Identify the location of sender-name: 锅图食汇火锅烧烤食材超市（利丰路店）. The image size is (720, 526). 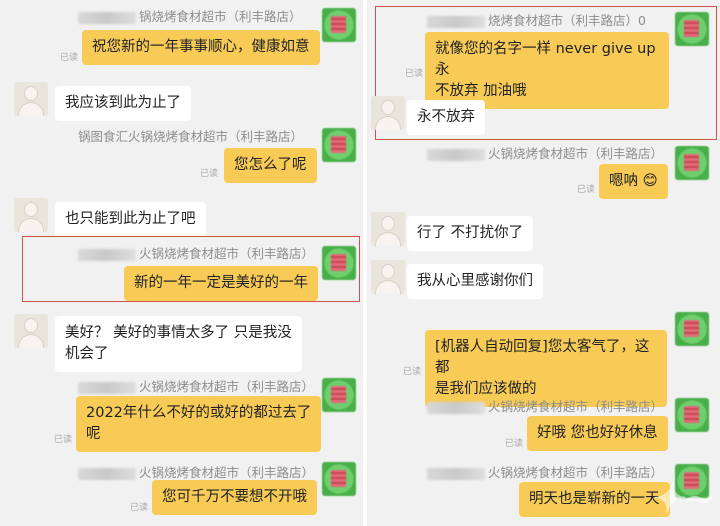
(191, 136).